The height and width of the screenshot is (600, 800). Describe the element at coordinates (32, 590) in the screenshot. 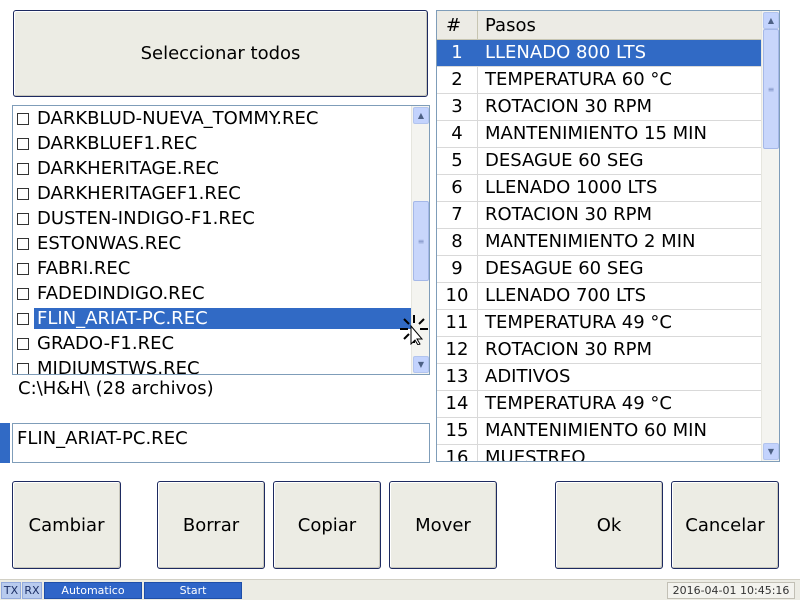

I see `rx-indicator: RX` at that location.